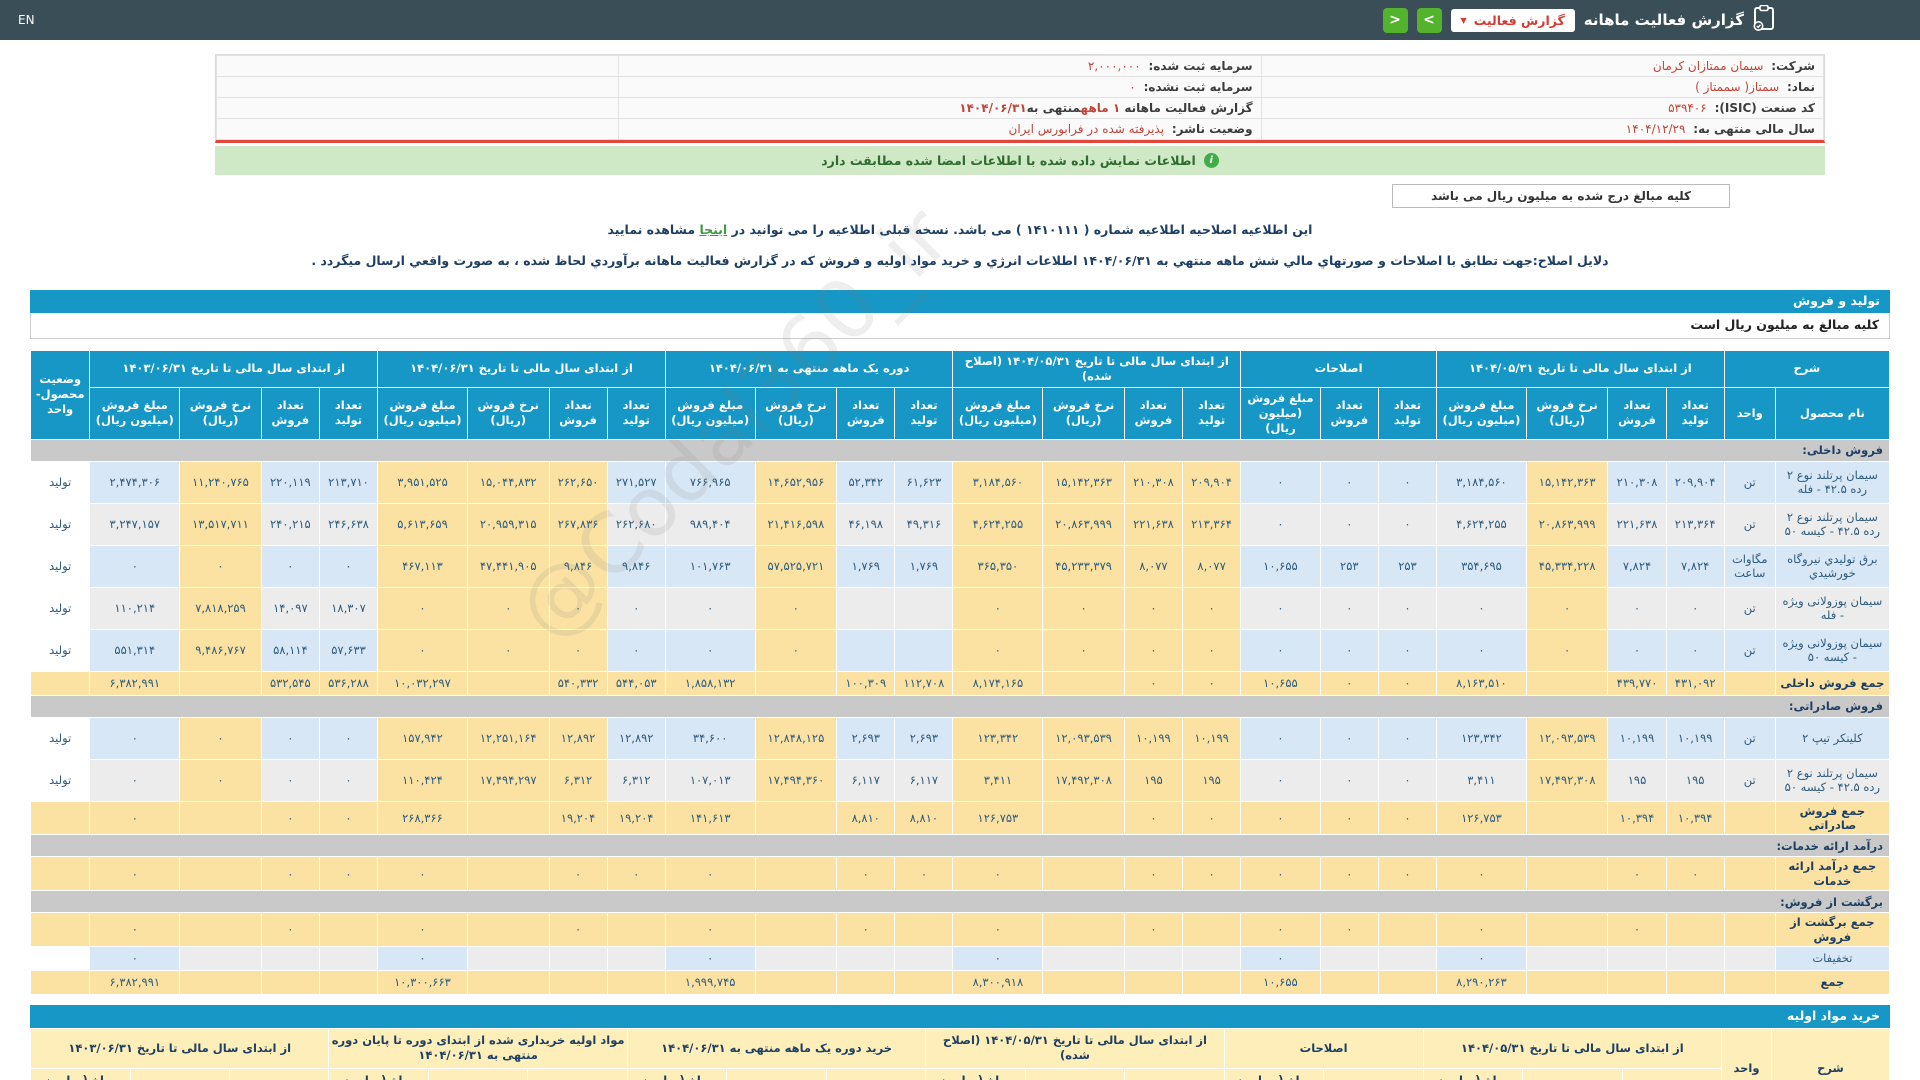 The image size is (1920, 1080). I want to click on value-cell: ۱۹۵, so click(1212, 780).